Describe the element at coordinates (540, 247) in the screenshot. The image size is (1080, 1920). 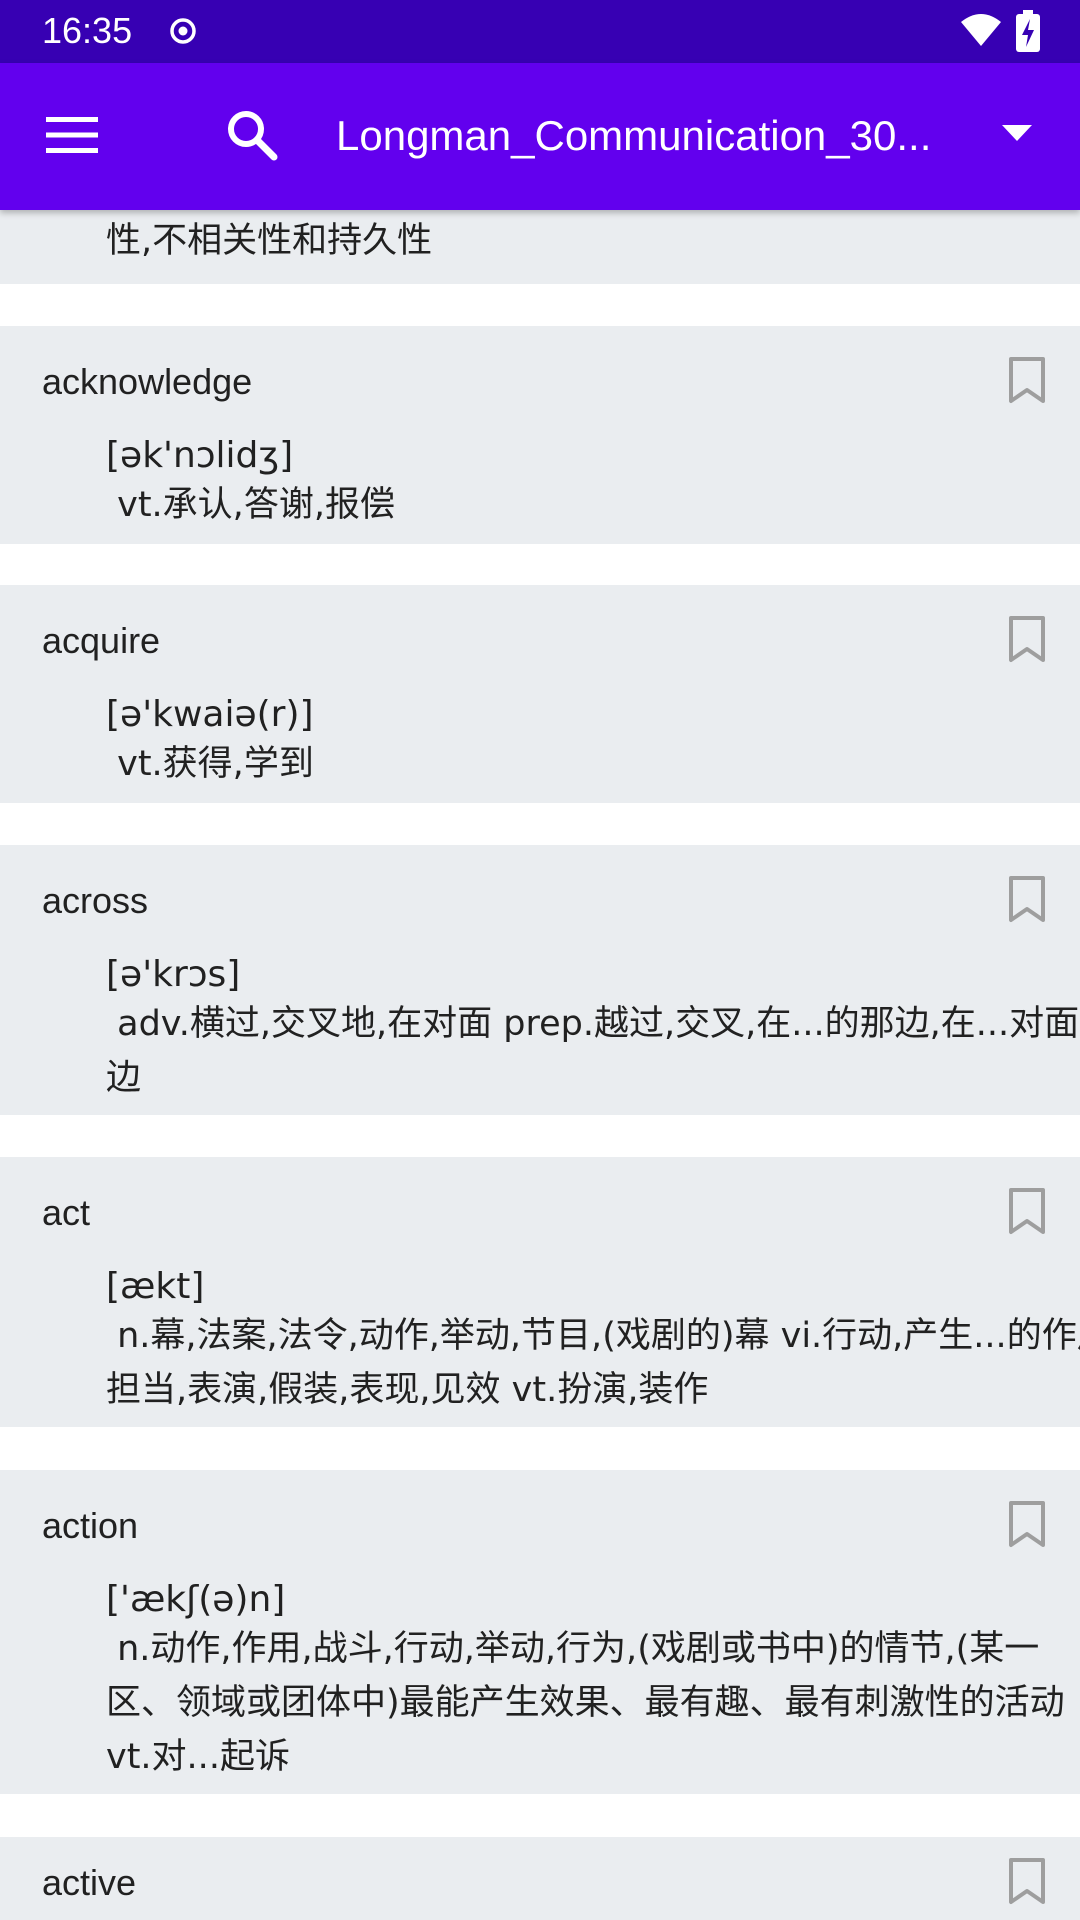
I see `list-item-partial: 性,不相关性和持久性` at that location.